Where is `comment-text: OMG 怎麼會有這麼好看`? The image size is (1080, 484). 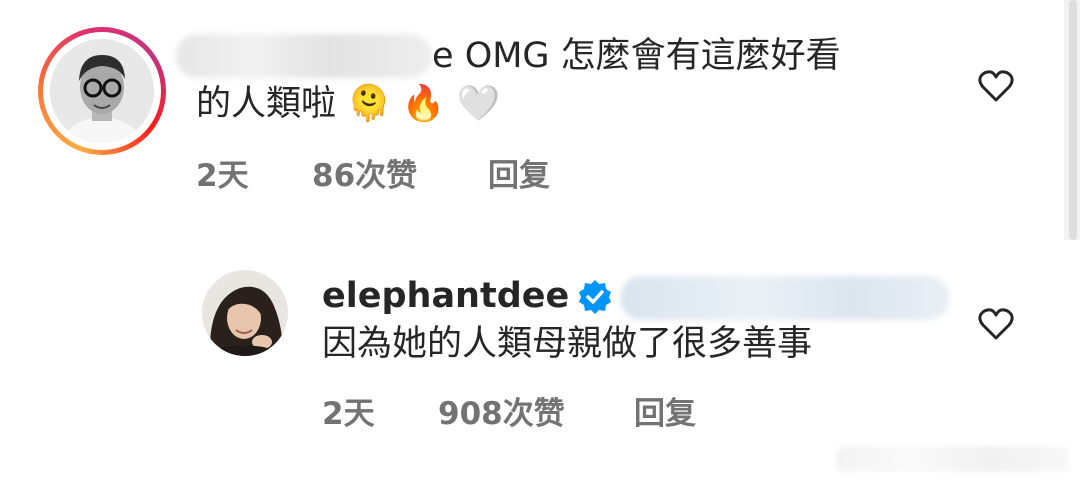 comment-text: OMG 怎麼會有這麼好看 is located at coordinates (652, 56).